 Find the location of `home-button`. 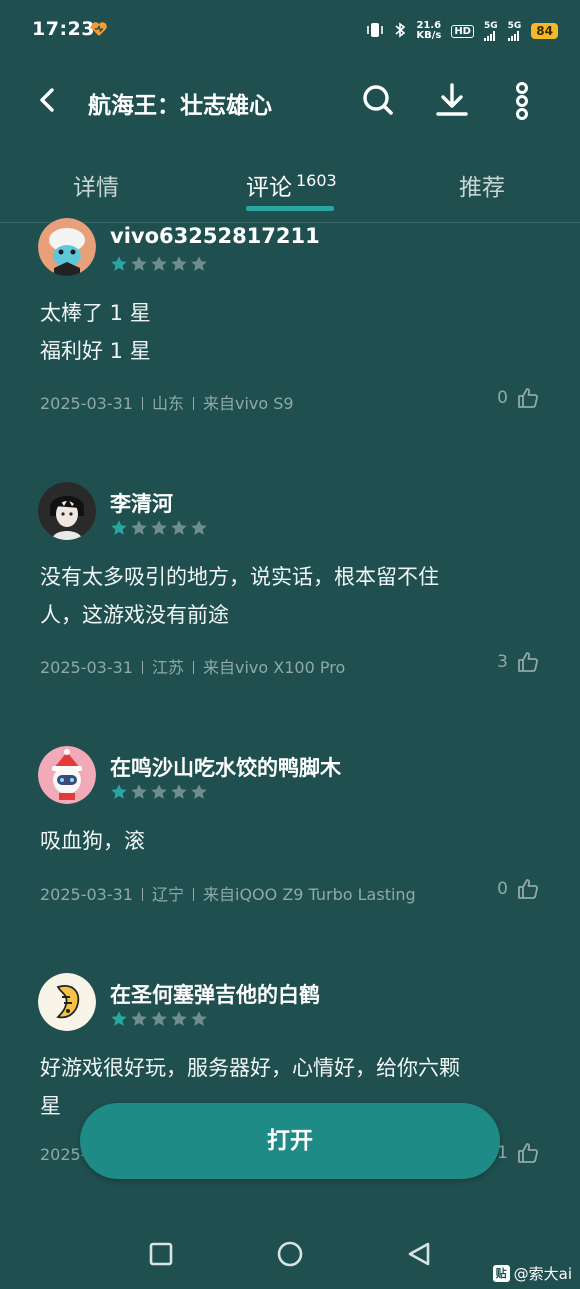

home-button is located at coordinates (290, 1254).